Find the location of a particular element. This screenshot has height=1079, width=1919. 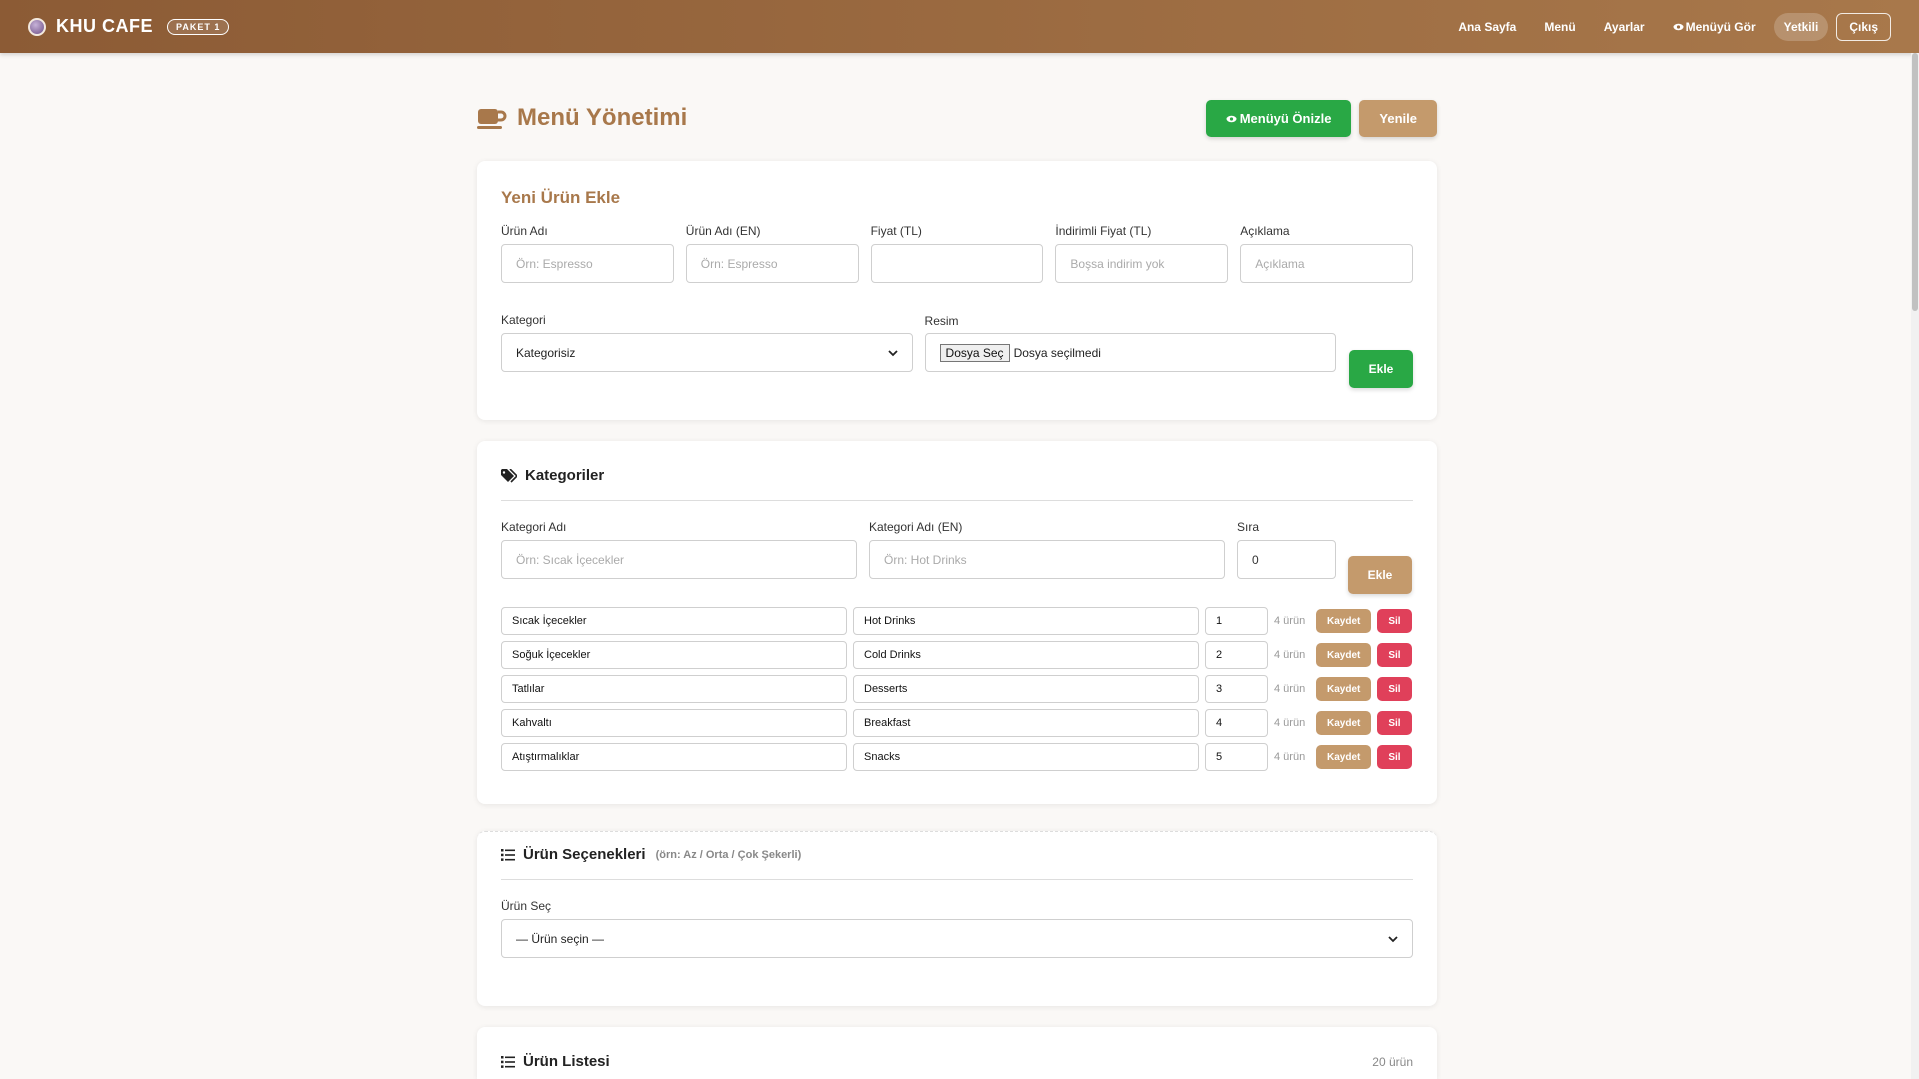

refresh-button: Yenile is located at coordinates (1398, 118).